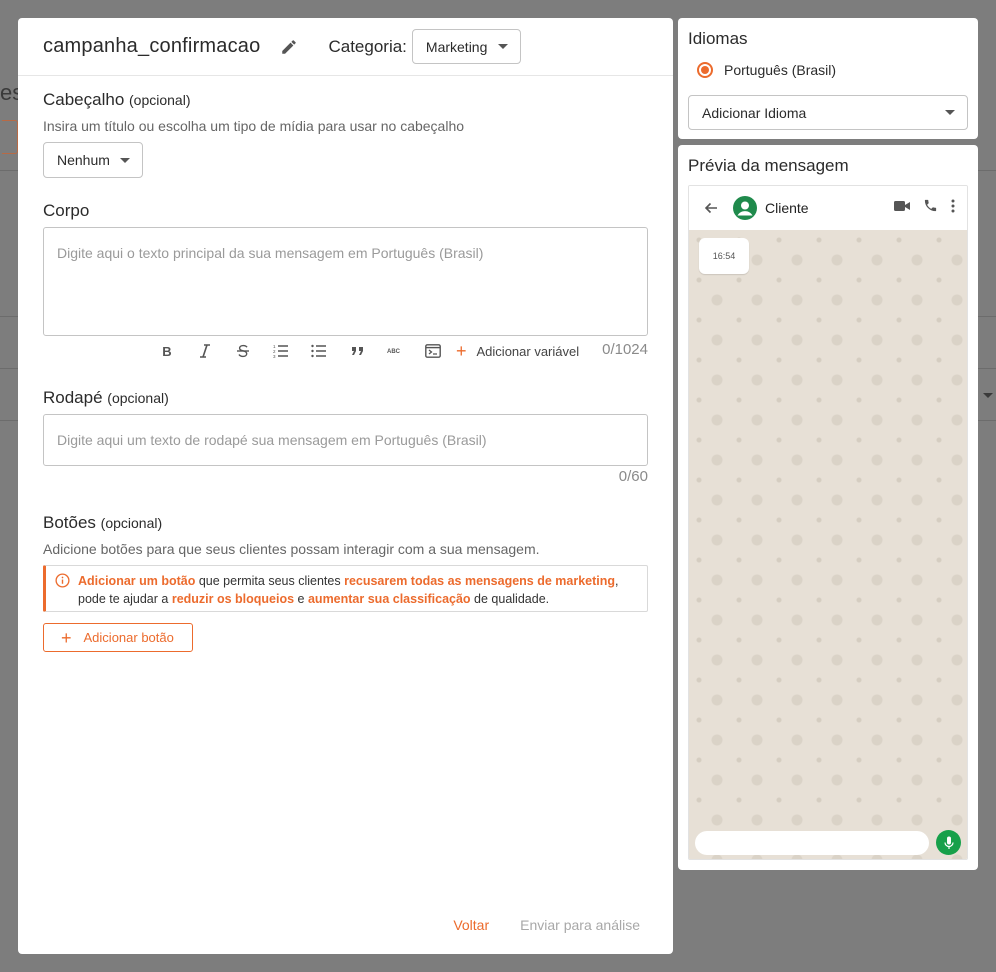  I want to click on italic-icon, so click(205, 351).